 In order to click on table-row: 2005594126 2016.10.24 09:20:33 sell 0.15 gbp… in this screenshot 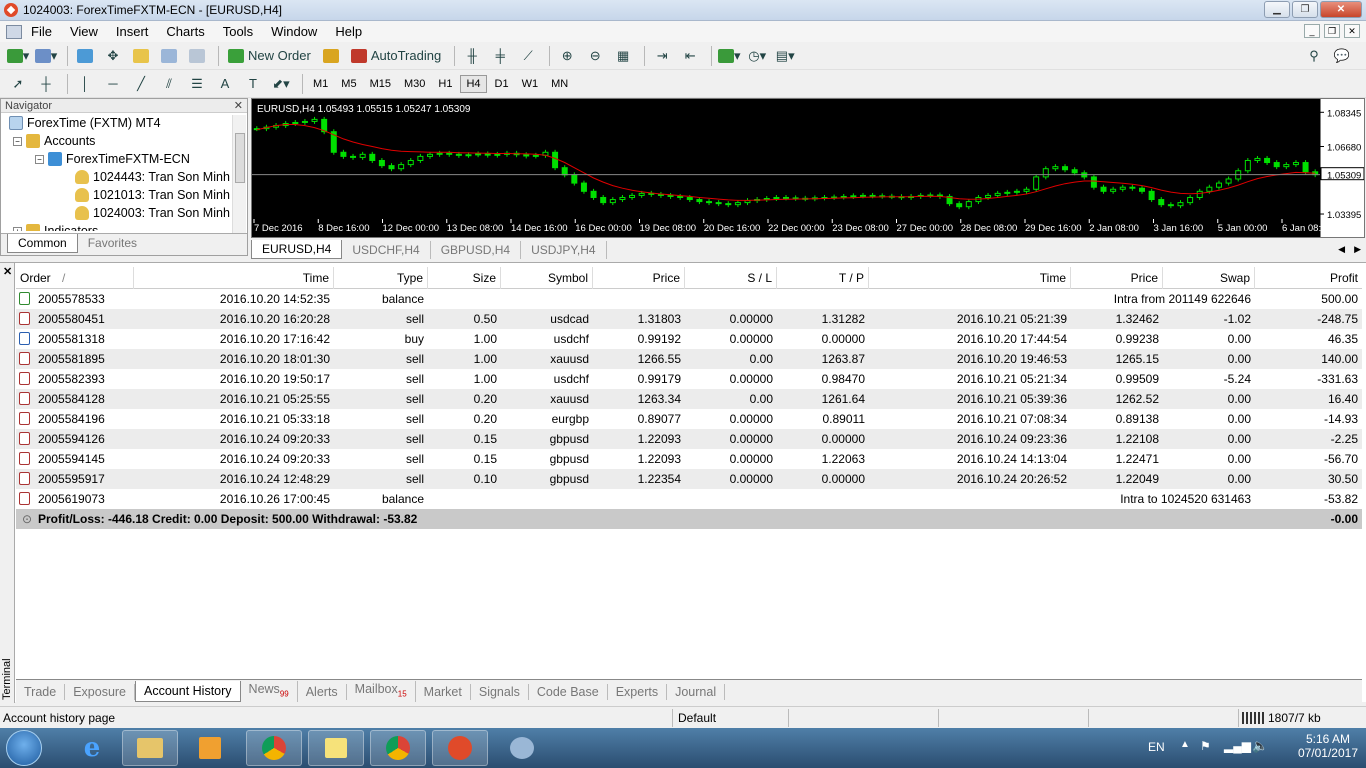, I will do `click(689, 439)`.